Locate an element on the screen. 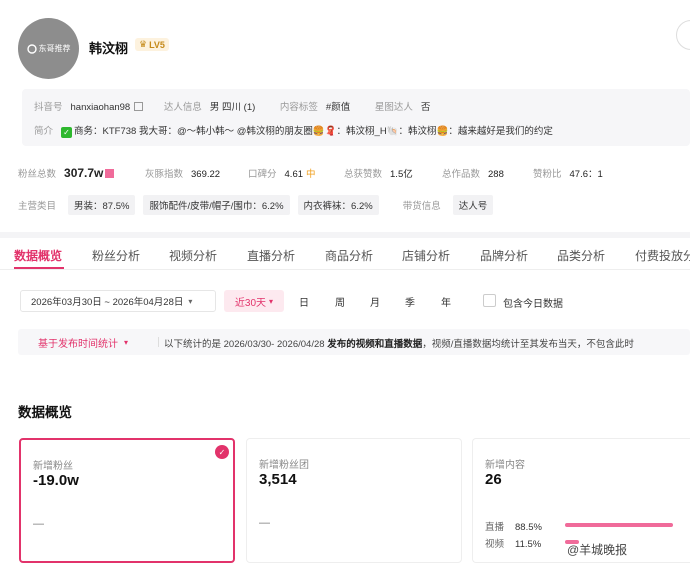  level-badge: ♛ LV5 is located at coordinates (152, 44).